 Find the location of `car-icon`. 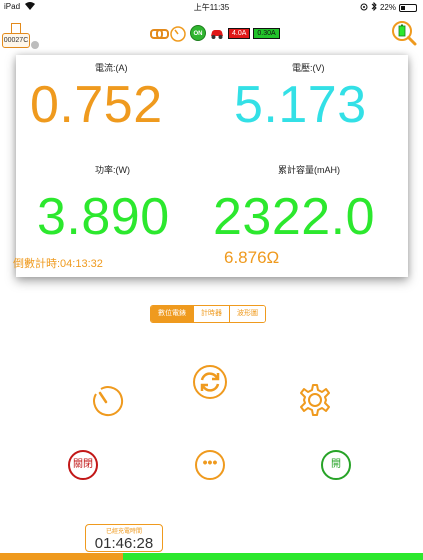

car-icon is located at coordinates (217, 33).